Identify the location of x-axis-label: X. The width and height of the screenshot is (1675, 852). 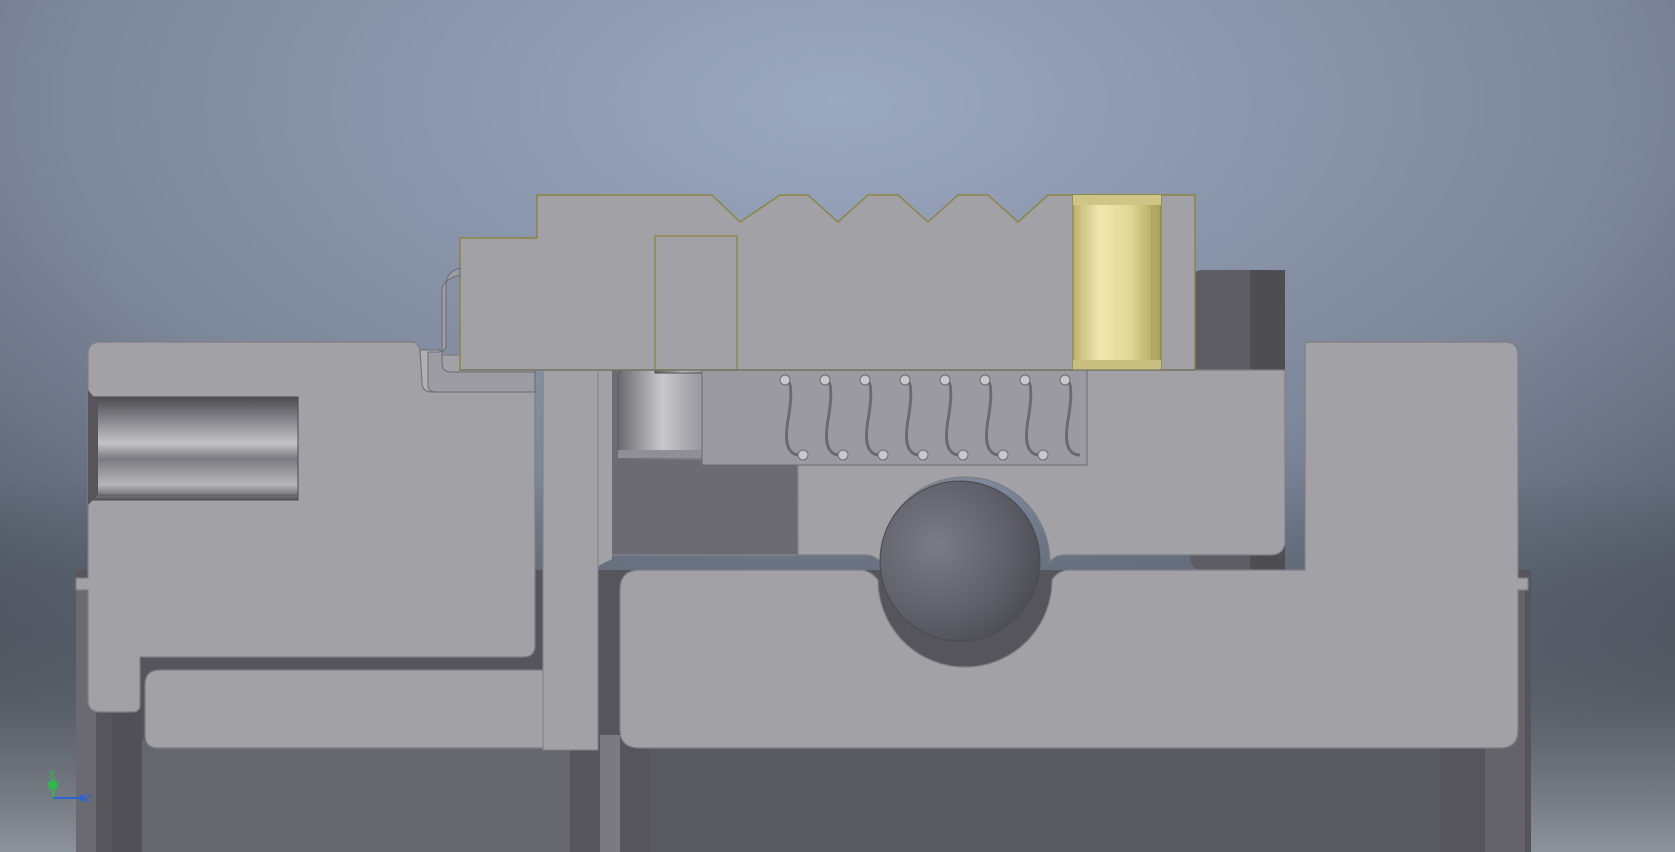
(52, 774).